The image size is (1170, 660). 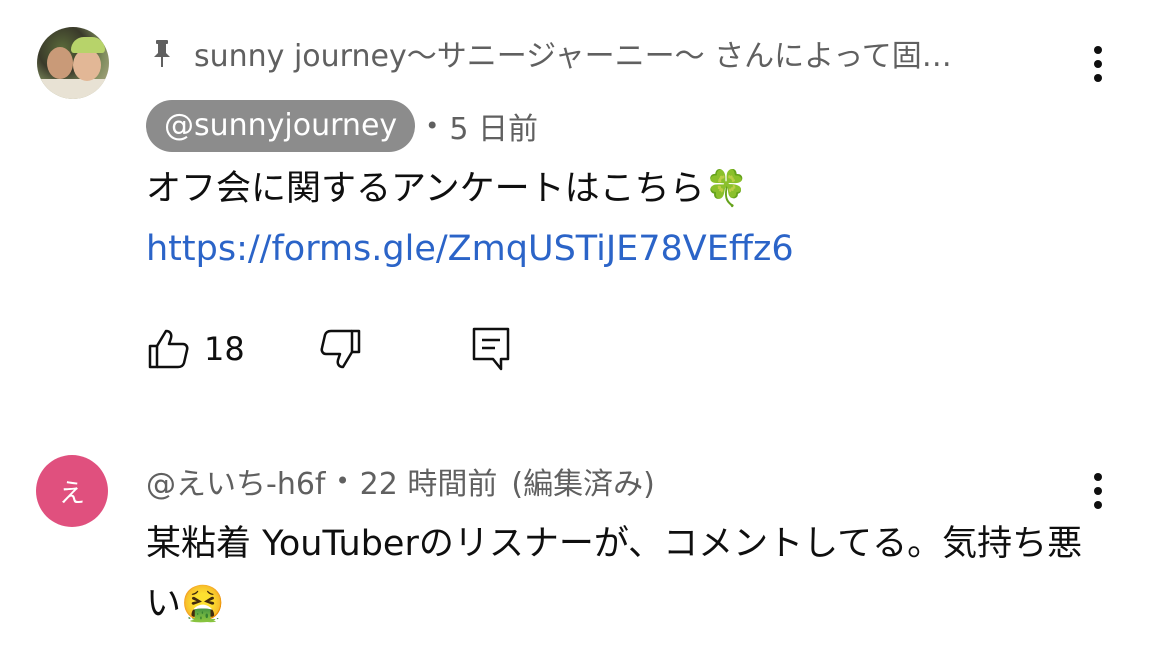 What do you see at coordinates (162, 53) in the screenshot?
I see `pin-icon` at bounding box center [162, 53].